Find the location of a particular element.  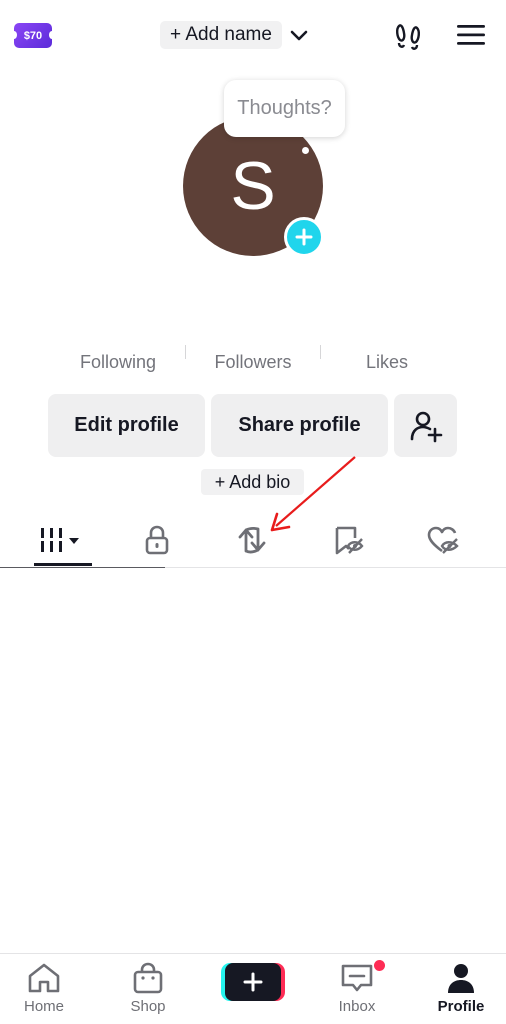

add-bio-label: + Add bio is located at coordinates (252, 481).